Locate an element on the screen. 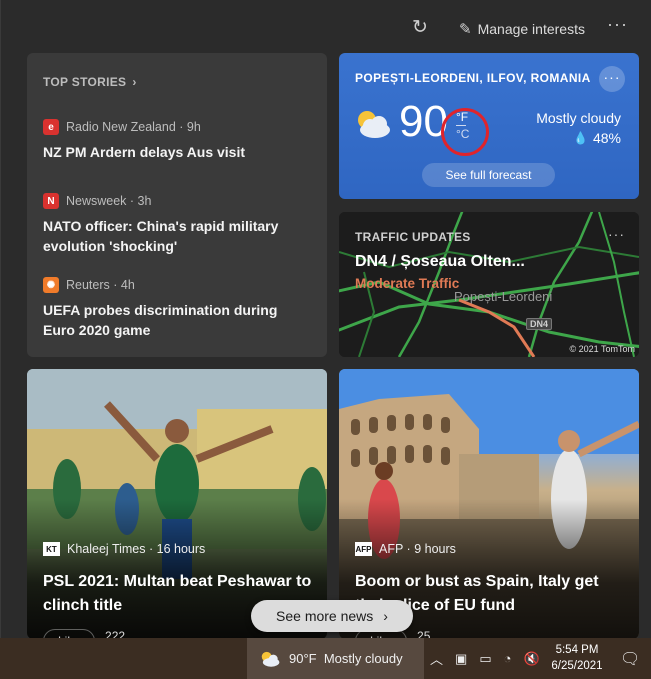 Image resolution: width=651 pixels, height=679 pixels. afp-logo-icon: AFP is located at coordinates (363, 549).